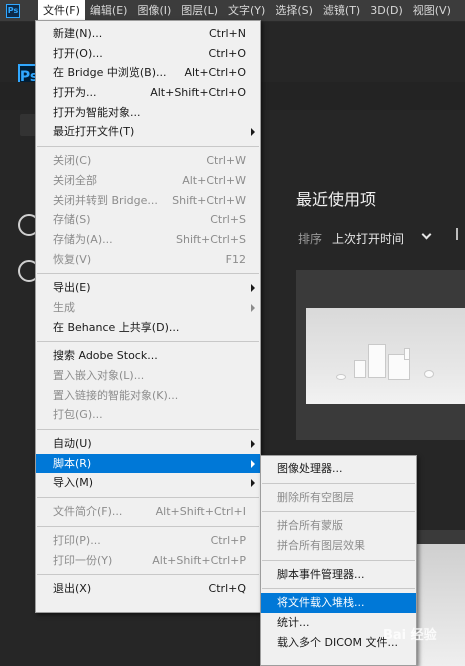  What do you see at coordinates (149, 239) in the screenshot?
I see `menu-item-save-as: 存储为(A)... Shift+Ctrl+S` at bounding box center [149, 239].